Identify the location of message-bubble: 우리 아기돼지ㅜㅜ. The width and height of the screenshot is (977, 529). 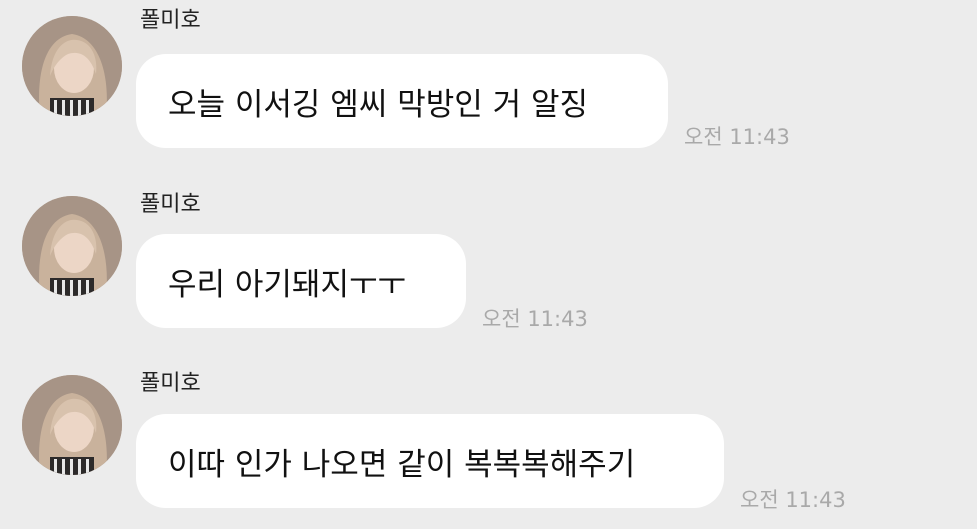
(301, 281).